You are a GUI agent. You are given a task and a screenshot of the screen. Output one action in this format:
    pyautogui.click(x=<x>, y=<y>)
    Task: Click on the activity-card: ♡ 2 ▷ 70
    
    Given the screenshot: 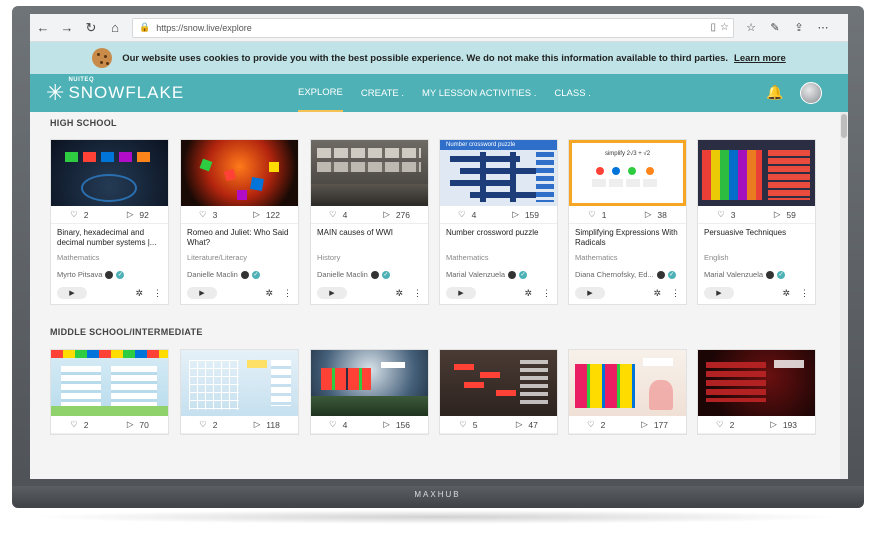 What is the action you would take?
    pyautogui.click(x=109, y=392)
    